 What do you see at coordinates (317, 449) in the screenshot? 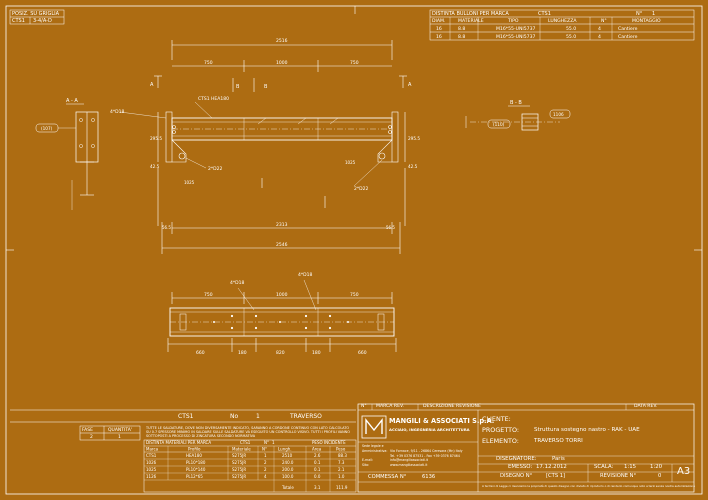
I see `svg-text: Area` at bounding box center [317, 449].